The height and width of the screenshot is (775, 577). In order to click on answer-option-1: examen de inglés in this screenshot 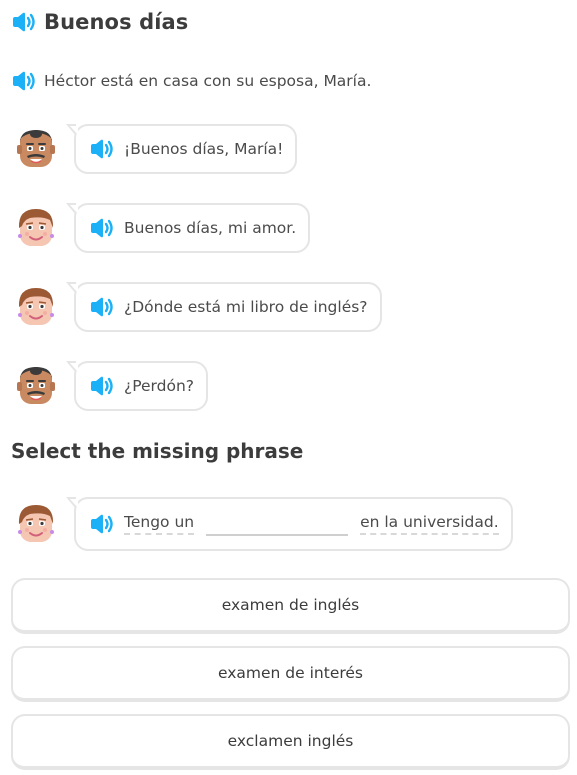, I will do `click(290, 606)`.